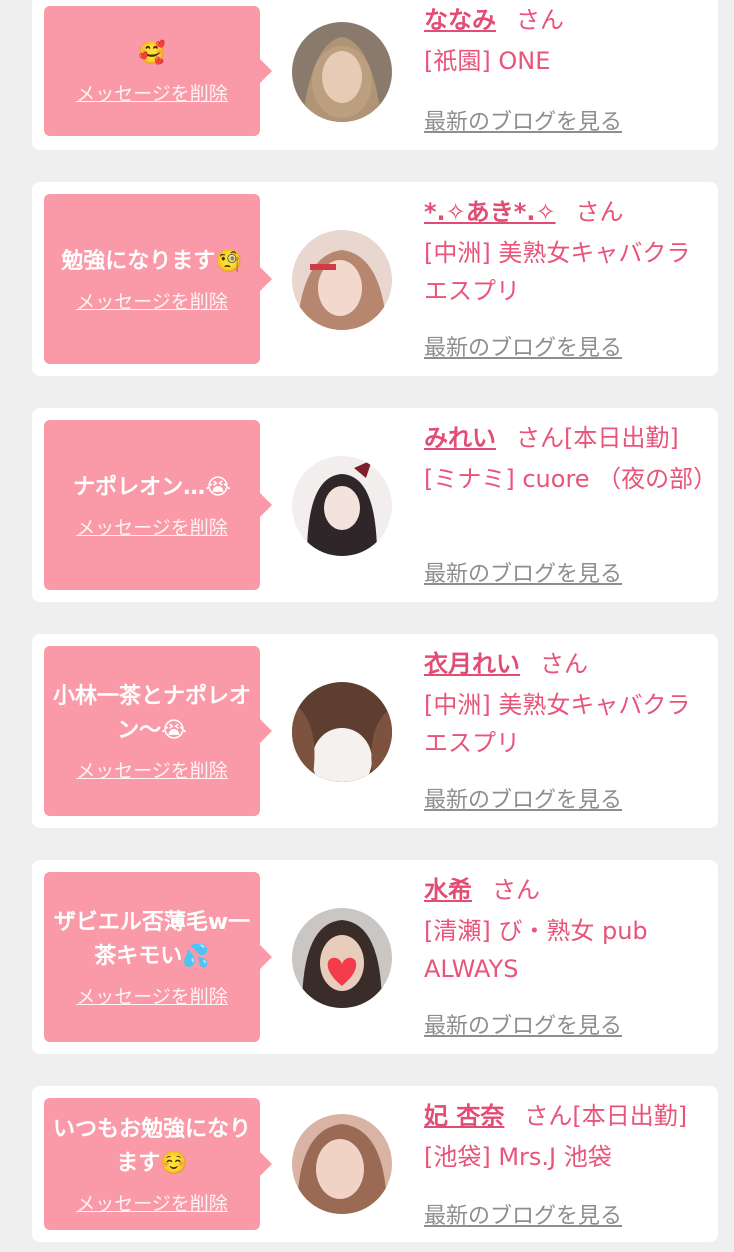  I want to click on name-line: みれい さん[本日出勤], so click(568, 438).